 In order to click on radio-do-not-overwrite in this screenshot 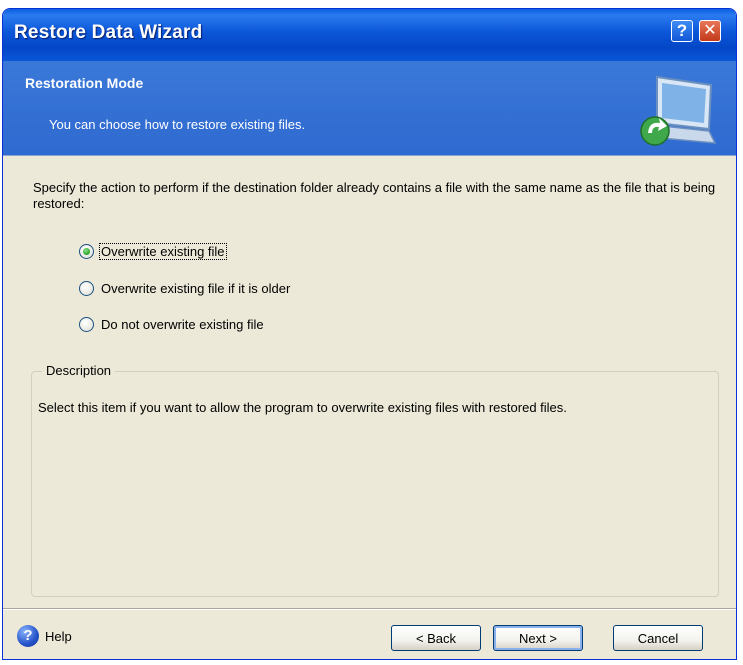, I will do `click(86, 324)`.